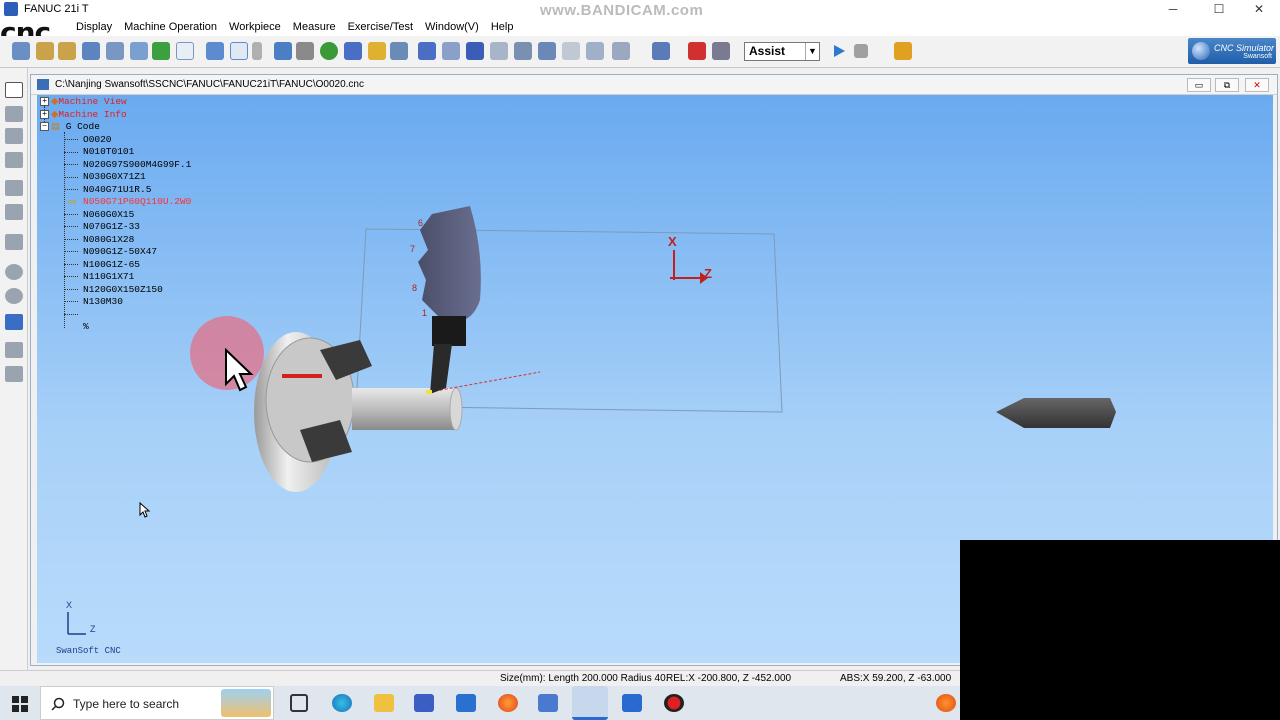  I want to click on mail-icon, so click(466, 703).